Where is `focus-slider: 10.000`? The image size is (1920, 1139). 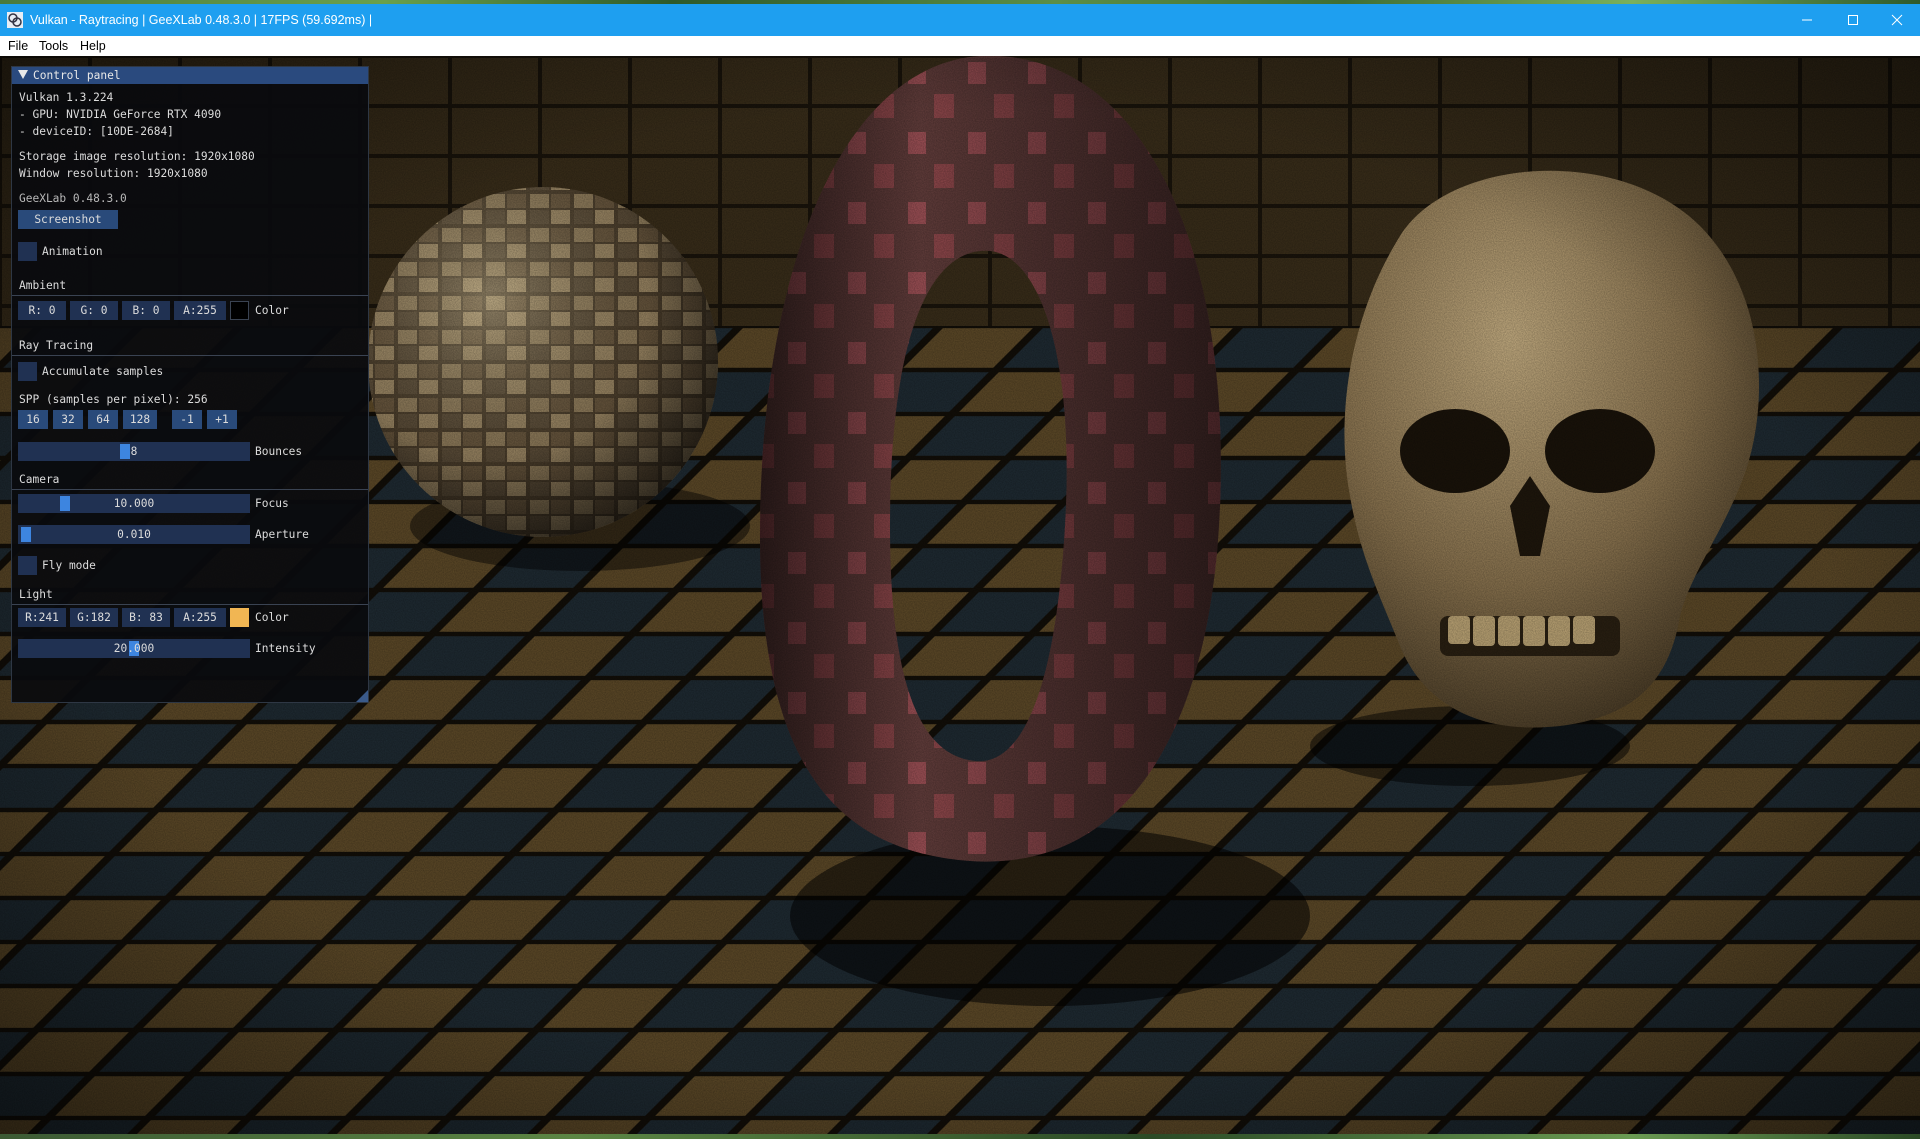
focus-slider: 10.000 is located at coordinates (134, 503).